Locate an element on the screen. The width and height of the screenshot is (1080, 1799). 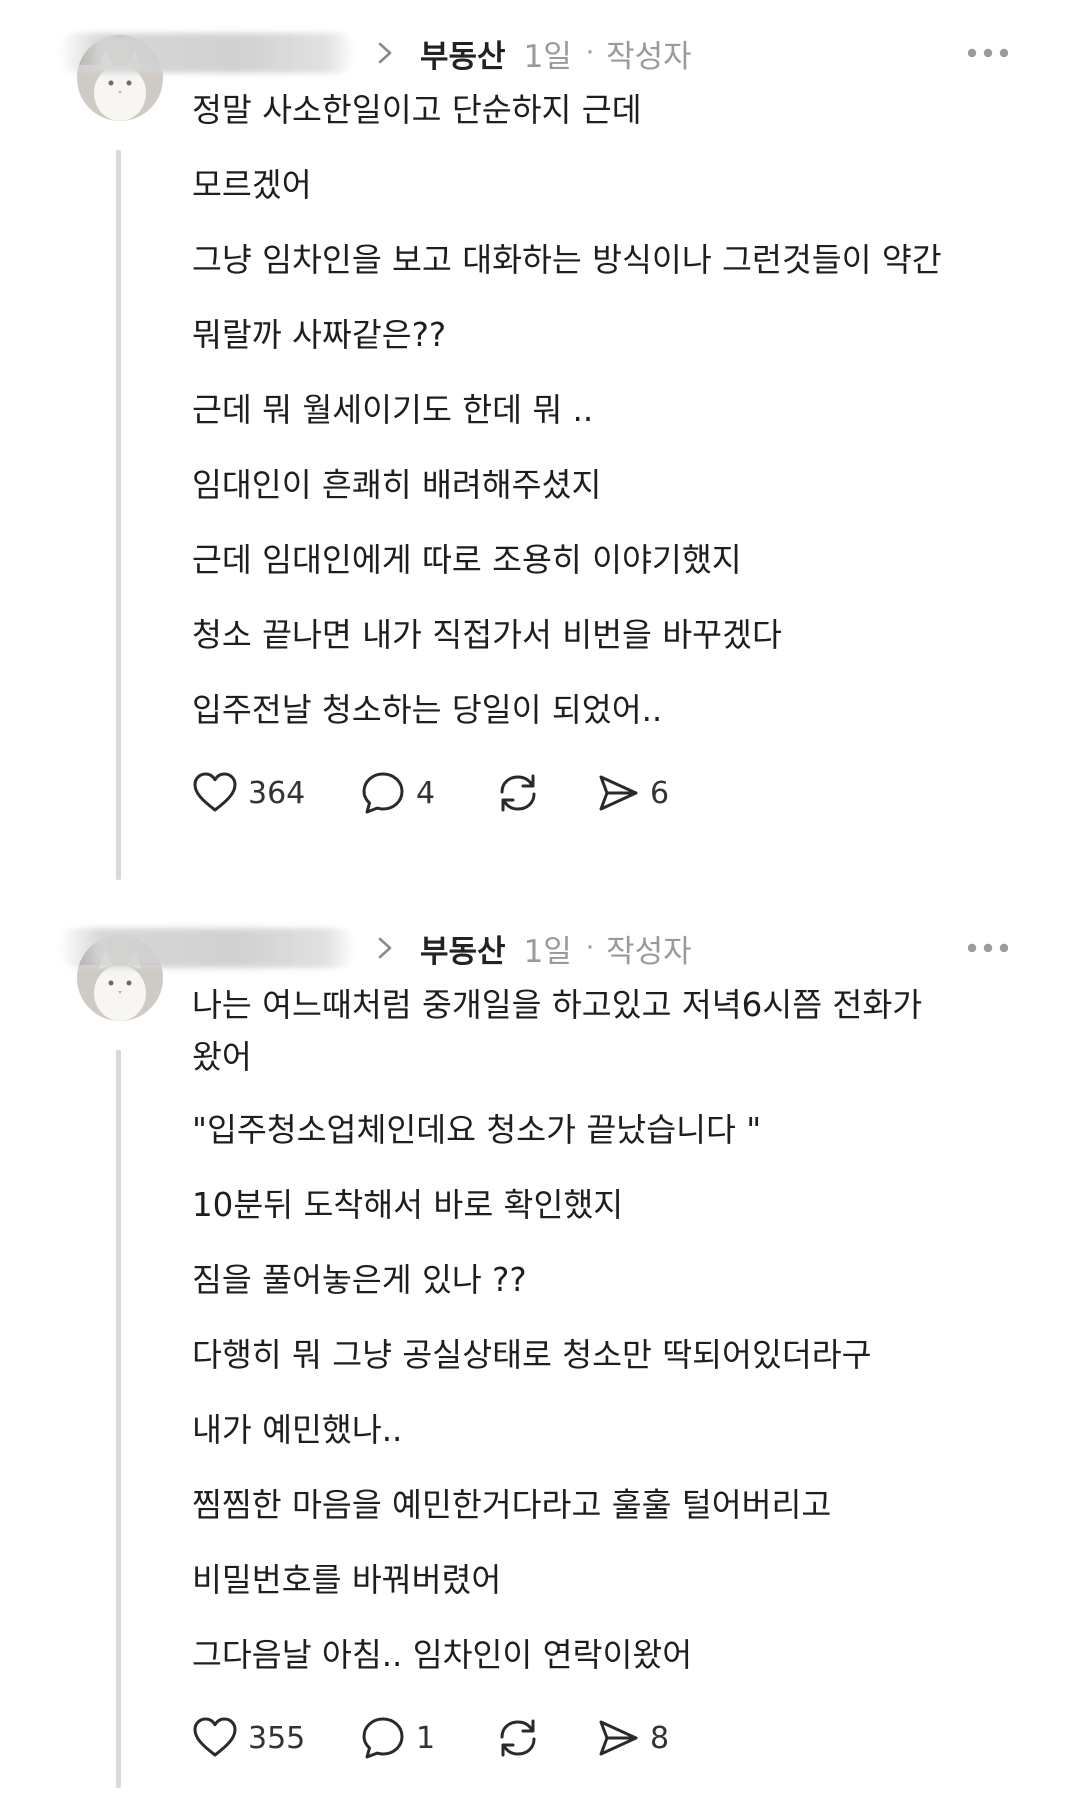
post-meta: 부동산 1일 · 작성자 is located at coordinates (532, 948).